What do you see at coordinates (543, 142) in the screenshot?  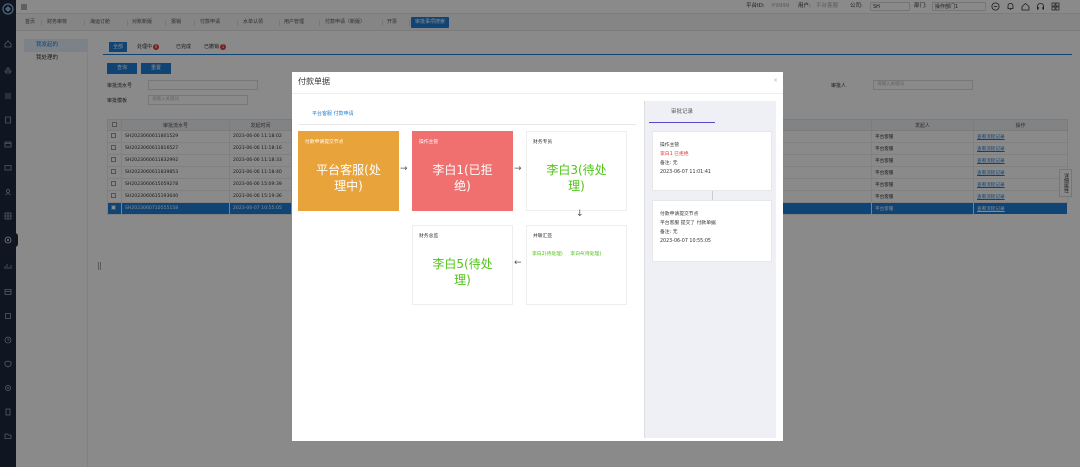 I see `node-header: 财务专员` at bounding box center [543, 142].